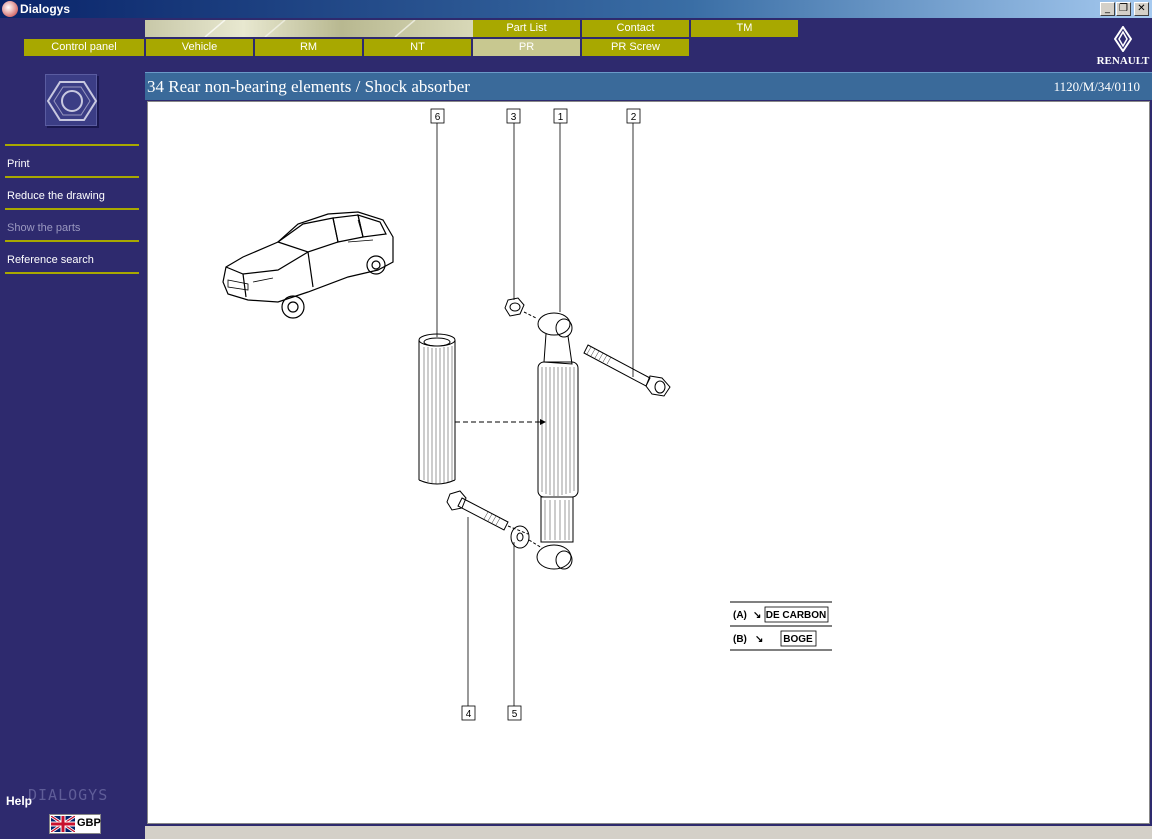 This screenshot has width=1152, height=839. What do you see at coordinates (308, 265) in the screenshot?
I see `car-illustration` at bounding box center [308, 265].